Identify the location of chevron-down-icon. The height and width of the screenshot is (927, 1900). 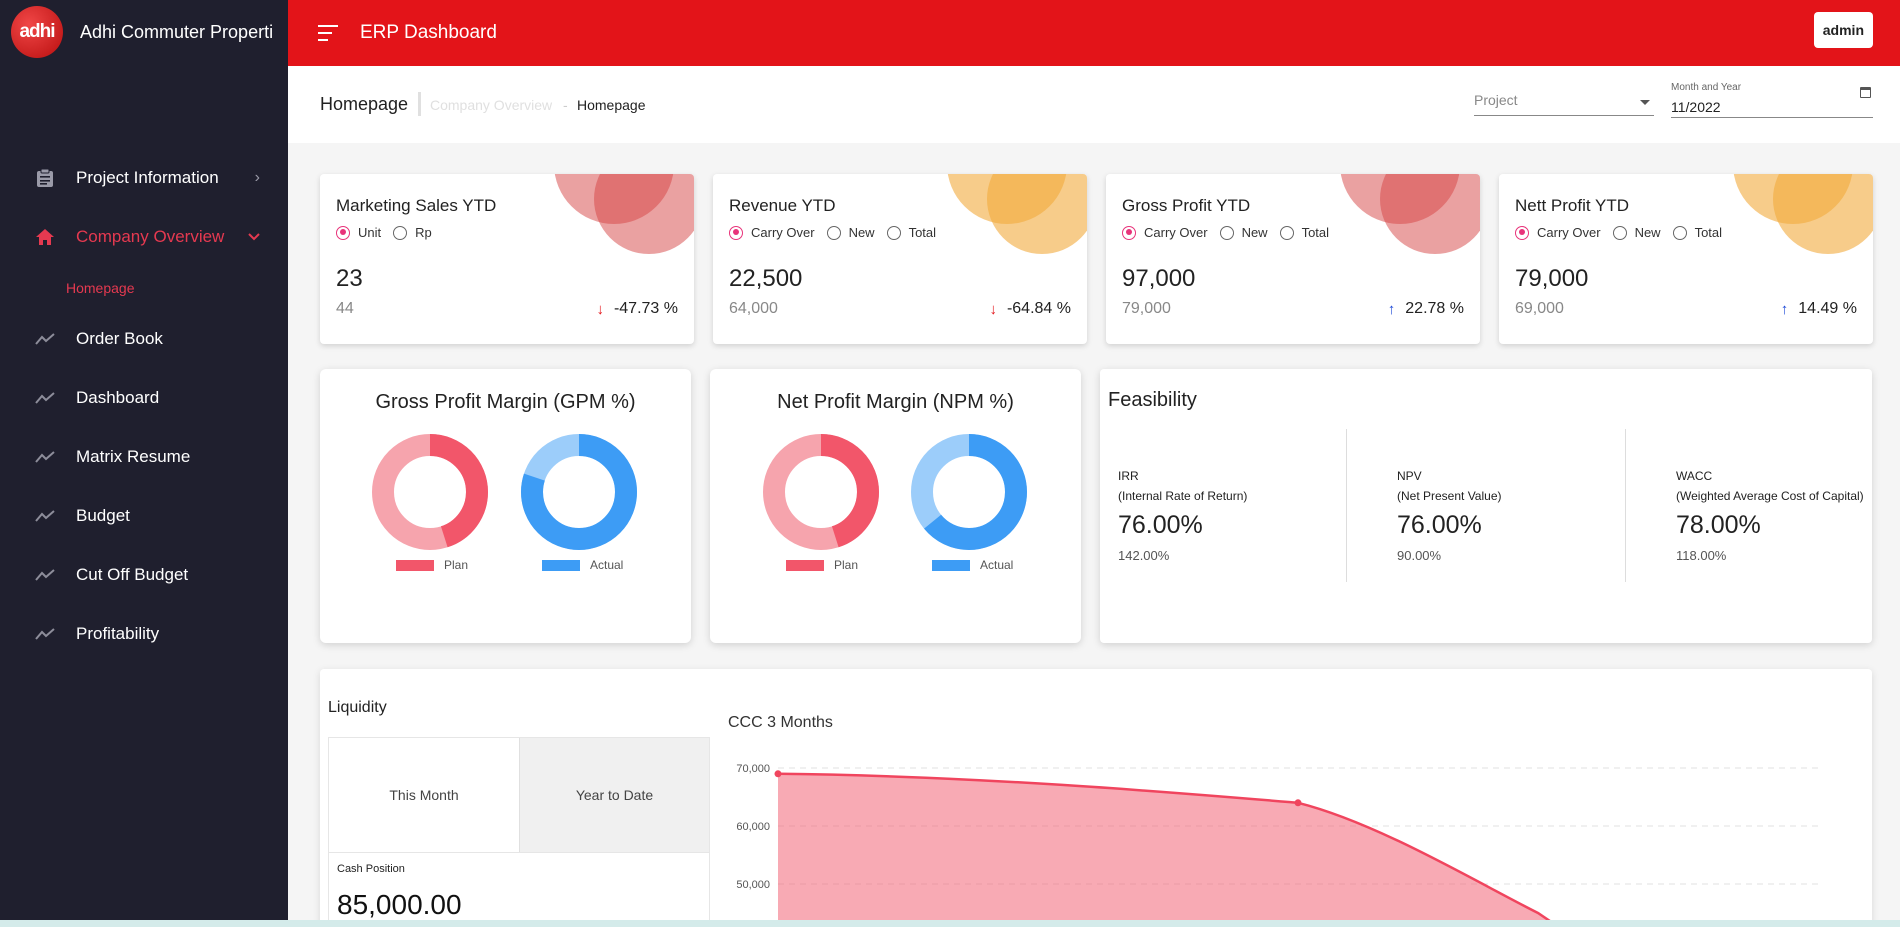
(254, 237).